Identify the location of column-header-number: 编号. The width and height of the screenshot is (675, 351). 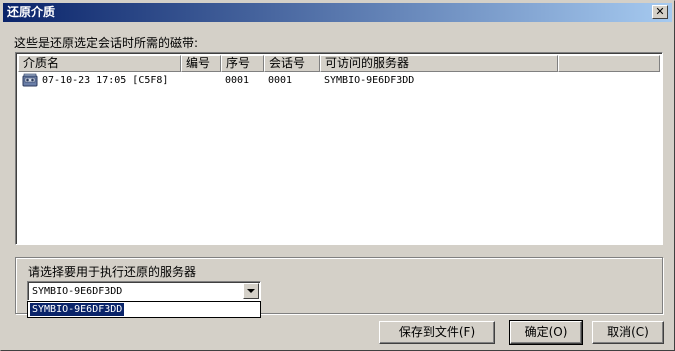
(201, 63).